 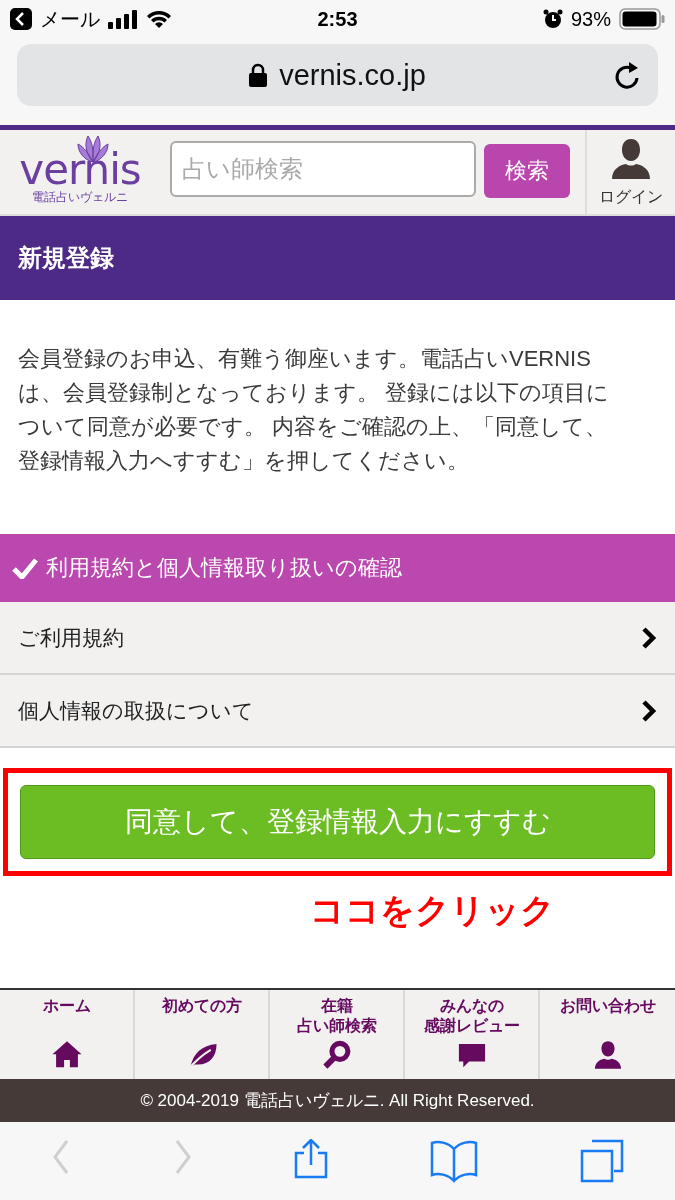 I want to click on intro-paragraph: 会員登録のお申込、有難う御座います。電話占いVERNISは、会員登録制となっております。 登録には以下の項目について同意が必要です。 内容をご確認の上、「同意して、登録情報入力へすすむ」を押してください。, so click(x=314, y=410).